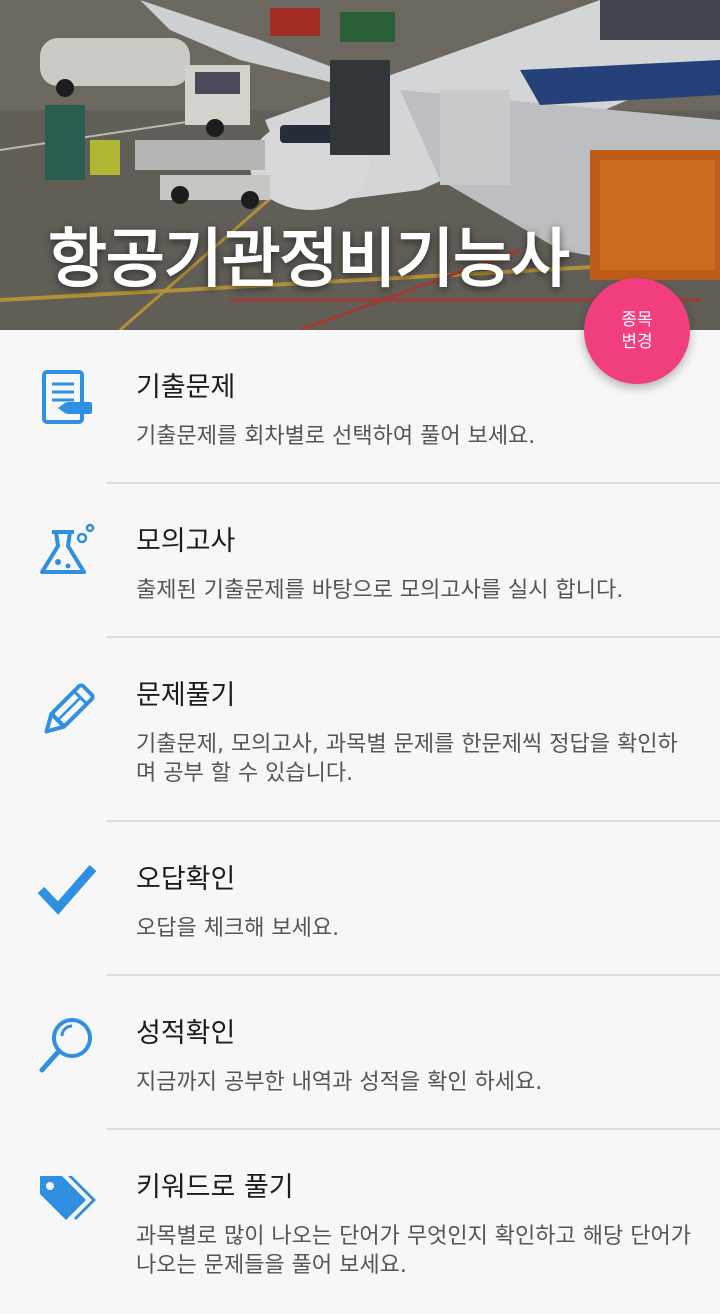 This screenshot has height=1314, width=720. I want to click on menu-item-title: 문제풀기, so click(186, 695).